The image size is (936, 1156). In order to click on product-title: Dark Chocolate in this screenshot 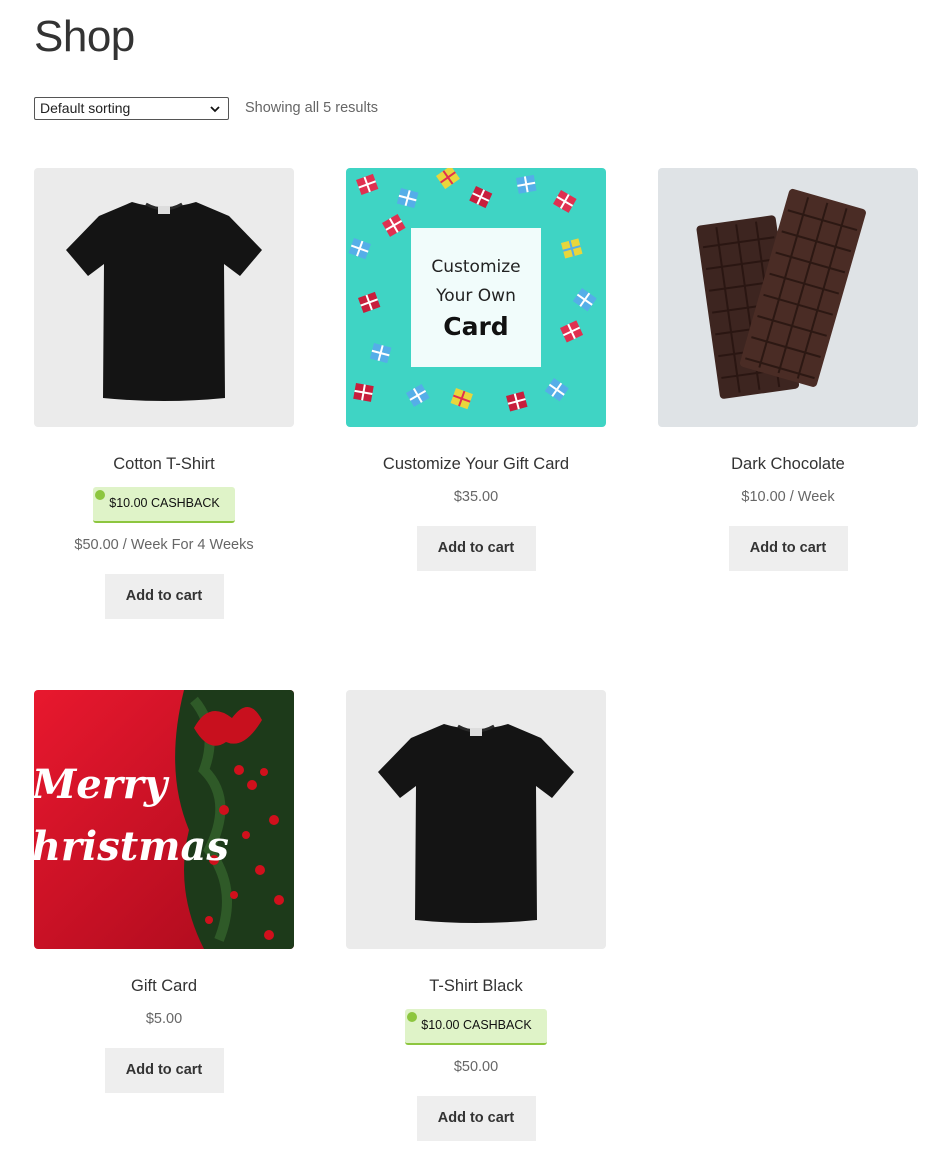, I will do `click(788, 465)`.